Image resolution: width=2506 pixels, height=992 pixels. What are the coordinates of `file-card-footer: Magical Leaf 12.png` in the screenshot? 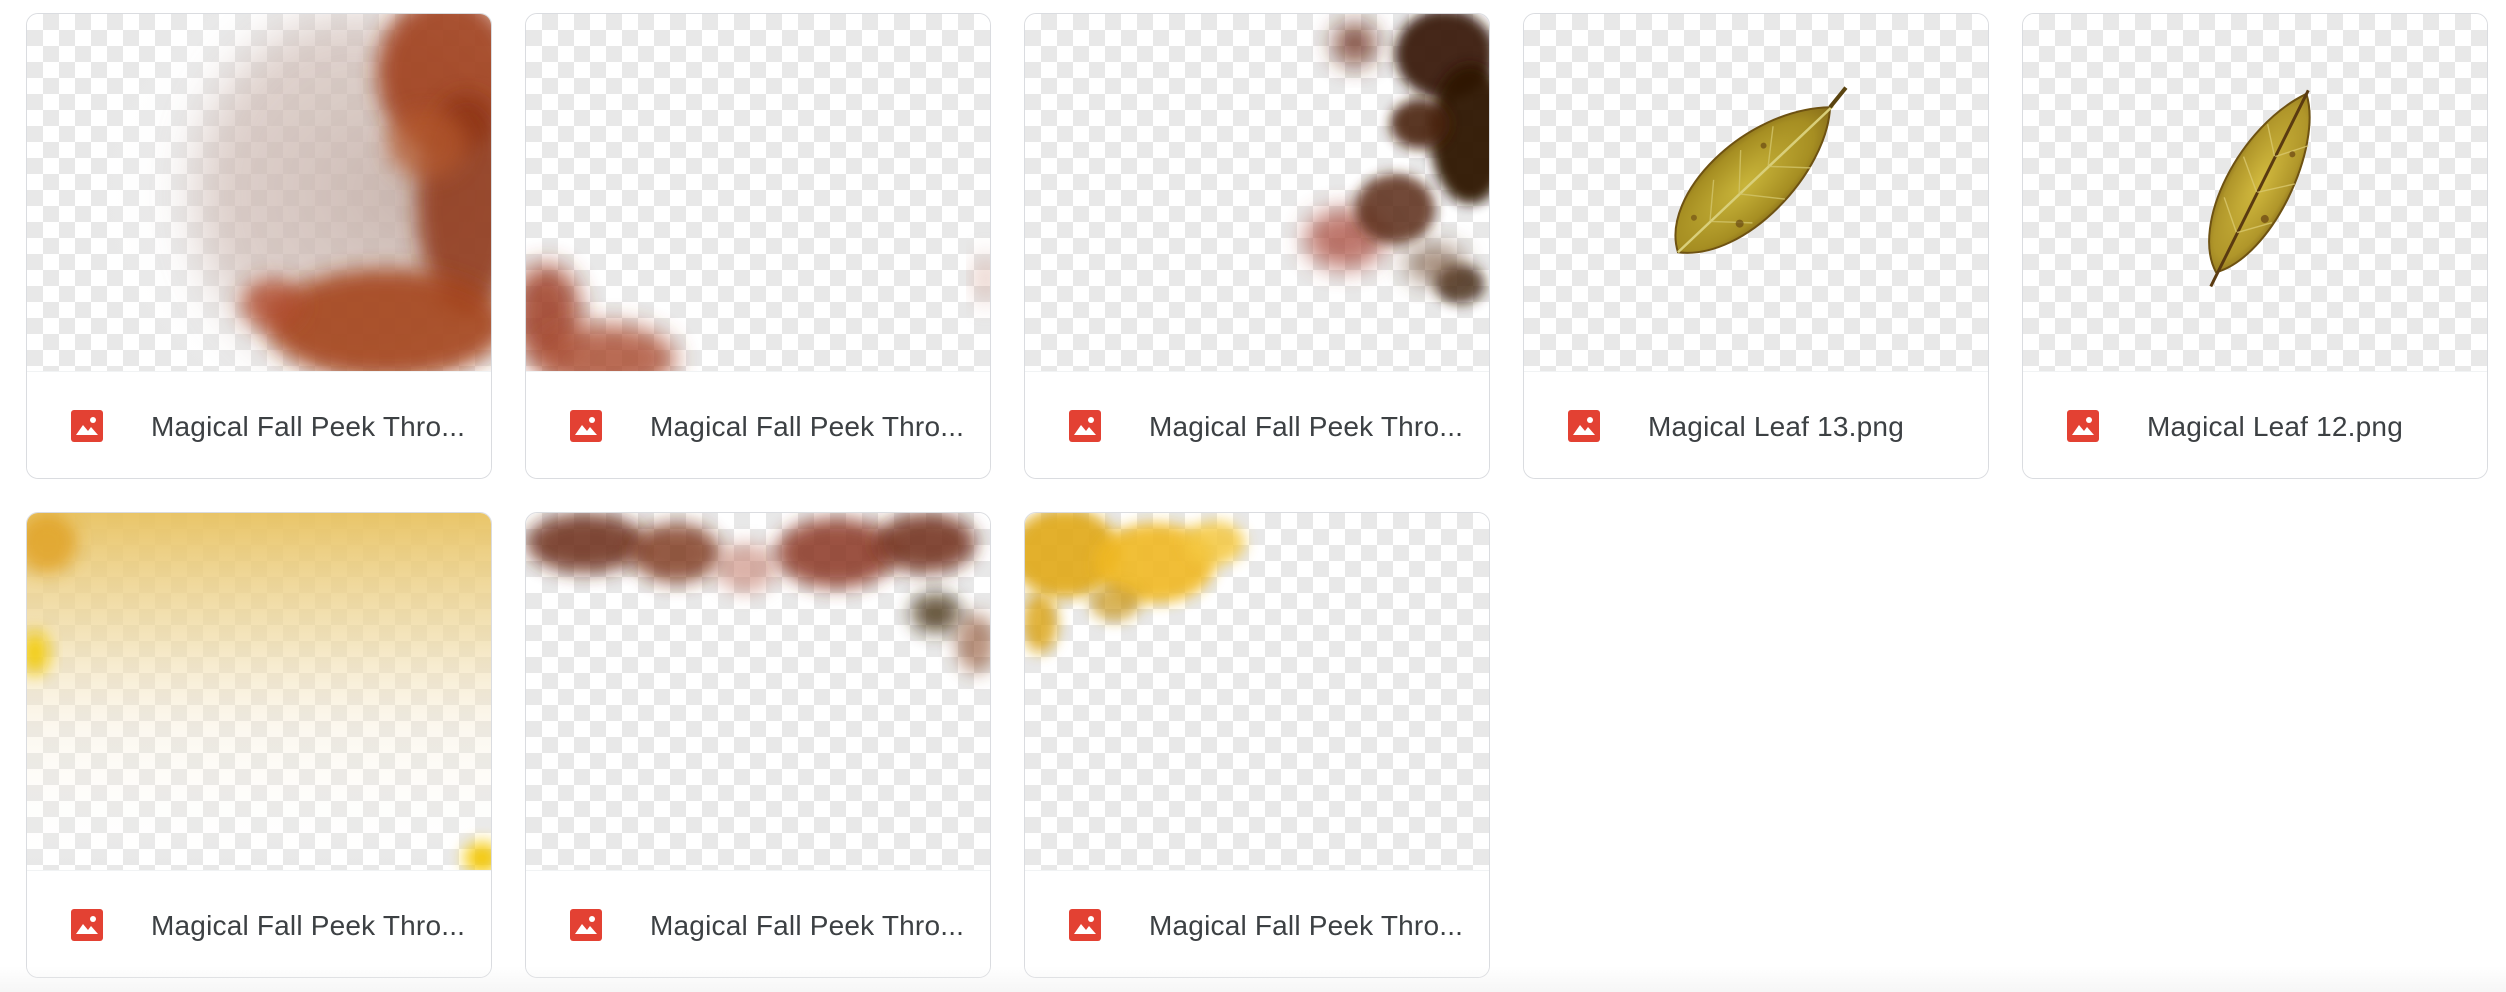 It's located at (2255, 424).